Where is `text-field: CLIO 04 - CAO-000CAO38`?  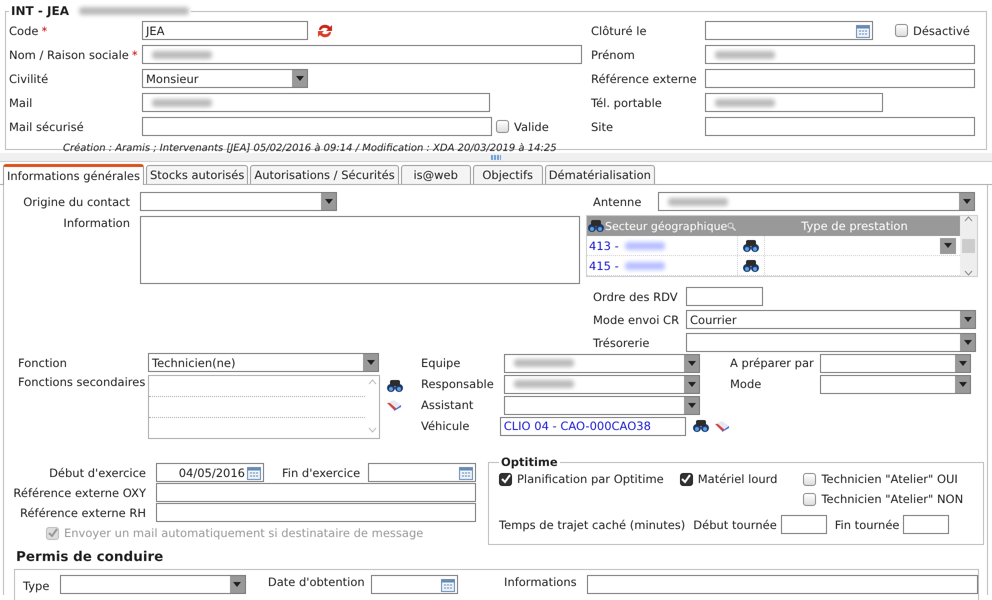 text-field: CLIO 04 - CAO-000CAO38 is located at coordinates (593, 426).